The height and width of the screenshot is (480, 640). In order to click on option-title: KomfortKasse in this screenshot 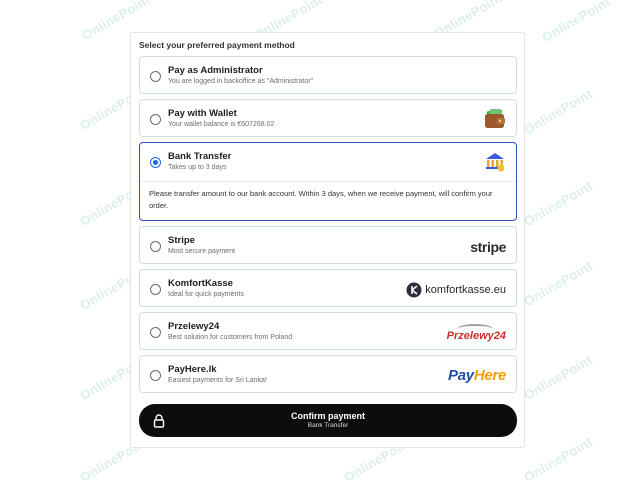, I will do `click(200, 283)`.